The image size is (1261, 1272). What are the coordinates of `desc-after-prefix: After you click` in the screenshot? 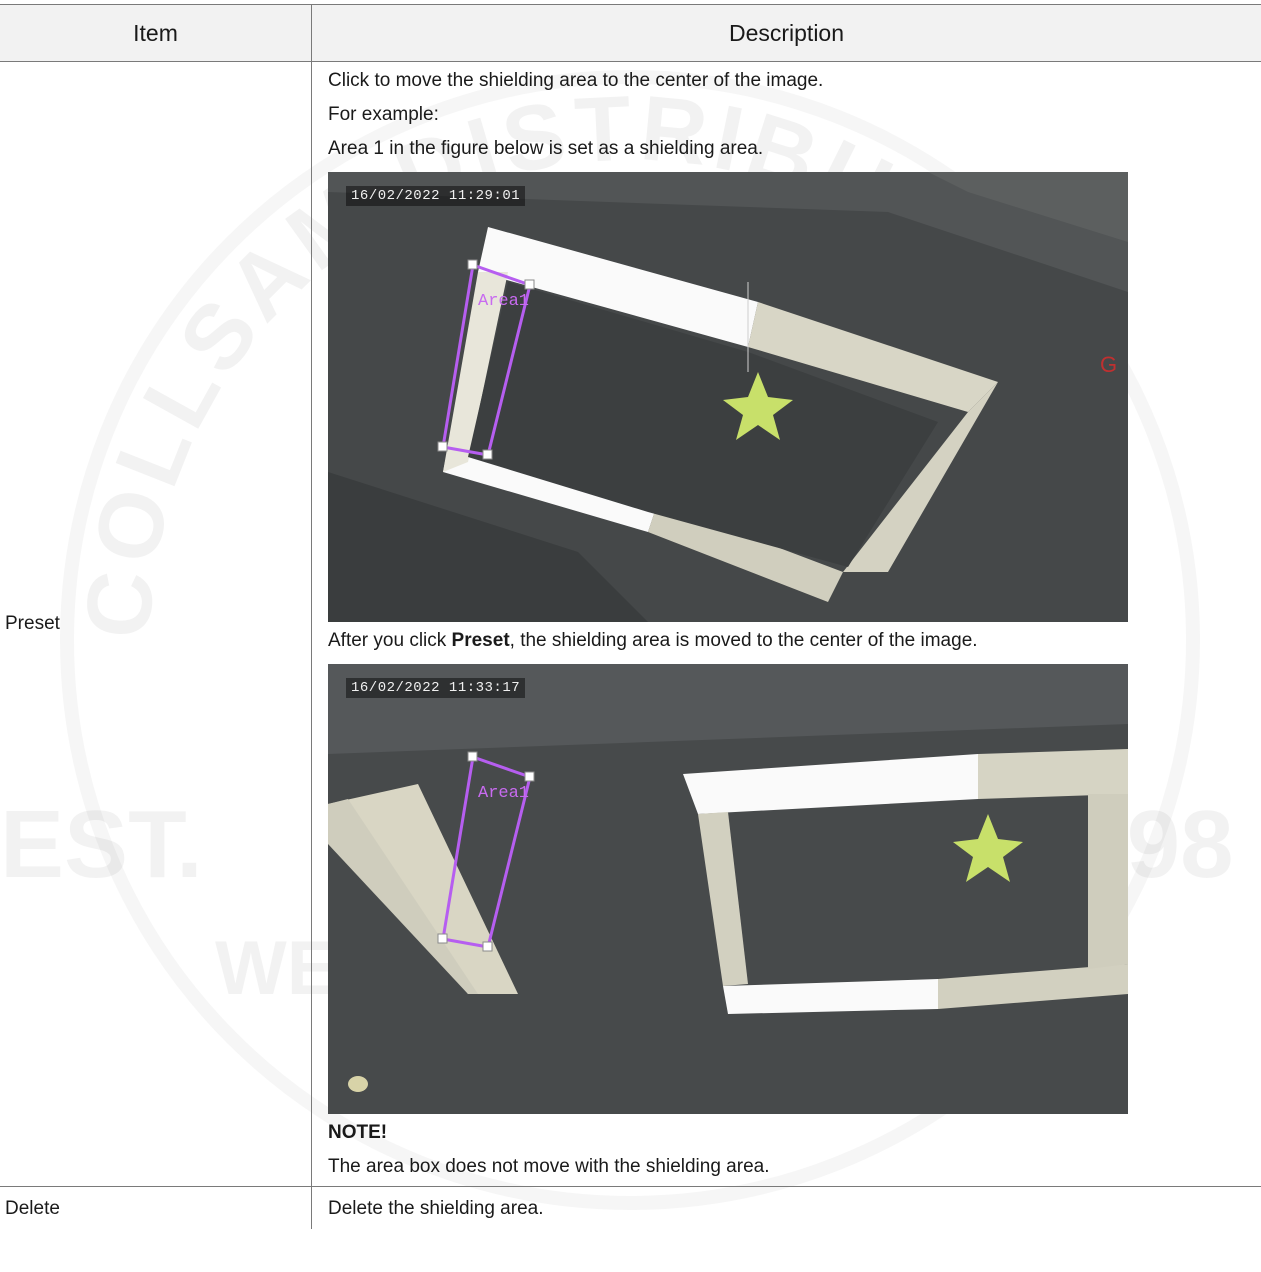 It's located at (390, 640).